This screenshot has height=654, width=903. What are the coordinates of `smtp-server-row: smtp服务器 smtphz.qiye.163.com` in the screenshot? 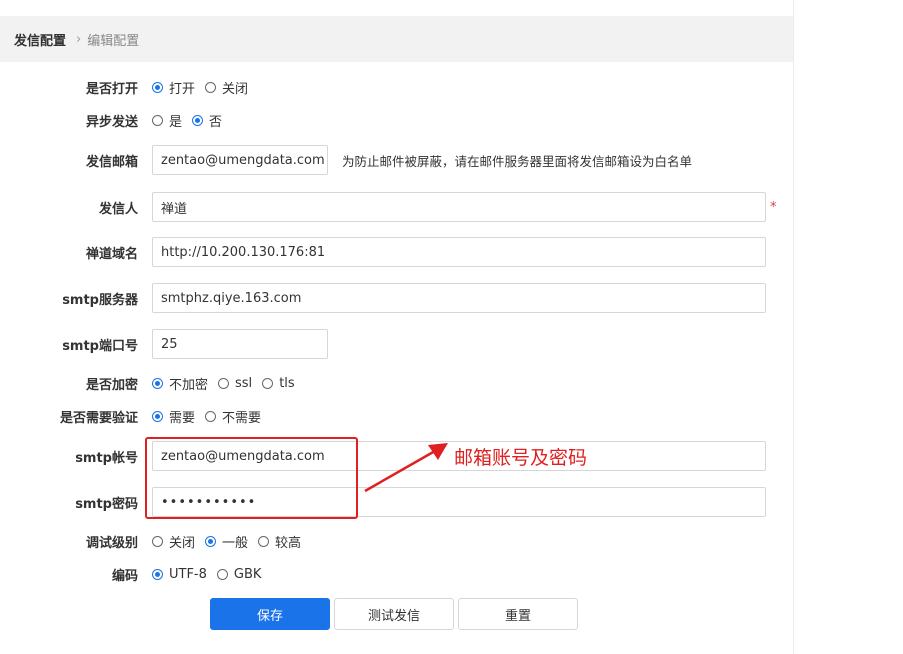 It's located at (396, 298).